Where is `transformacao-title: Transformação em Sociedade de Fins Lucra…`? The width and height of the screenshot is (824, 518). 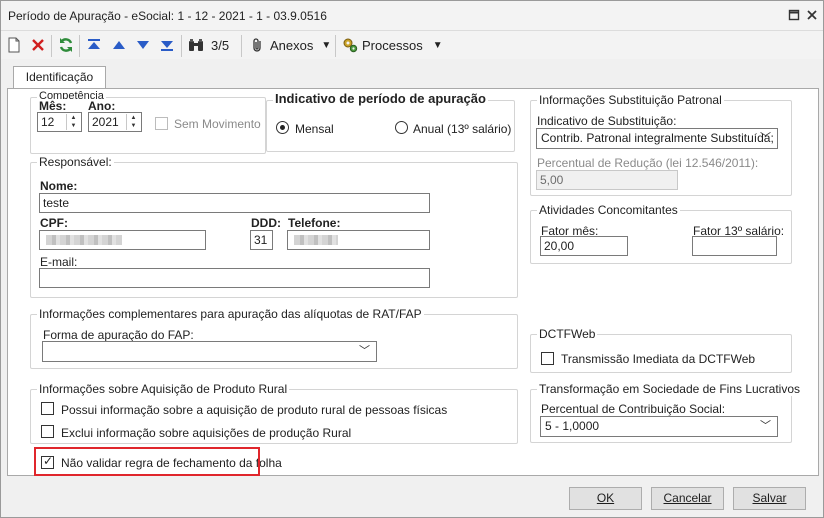 transformacao-title: Transformação em Sociedade de Fins Lucra… is located at coordinates (670, 389).